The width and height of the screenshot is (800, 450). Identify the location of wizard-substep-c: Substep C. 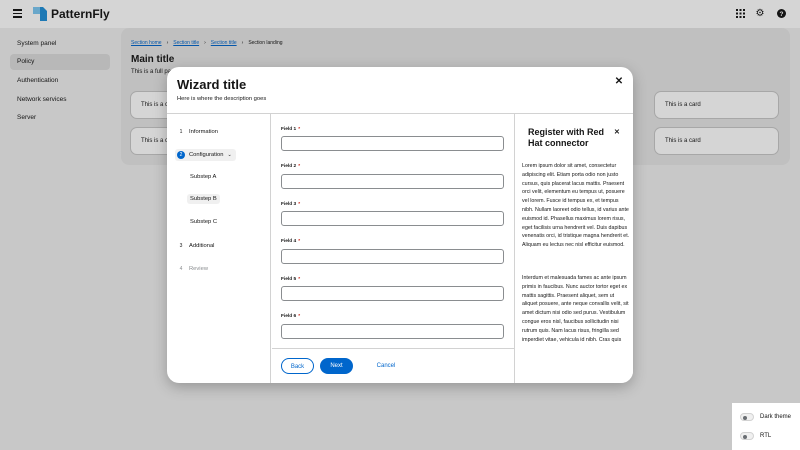
(203, 222).